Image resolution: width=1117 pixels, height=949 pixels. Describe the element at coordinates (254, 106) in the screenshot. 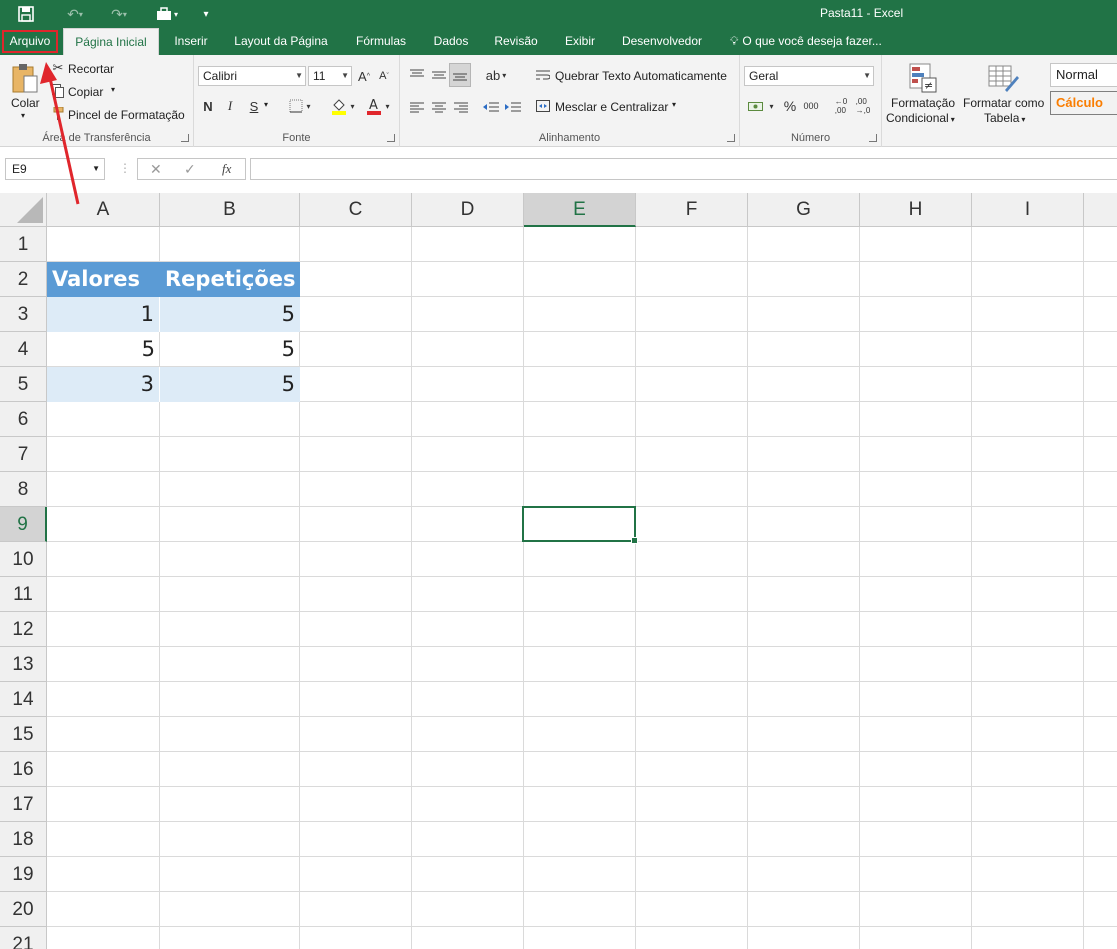

I see `underline-button: S` at that location.